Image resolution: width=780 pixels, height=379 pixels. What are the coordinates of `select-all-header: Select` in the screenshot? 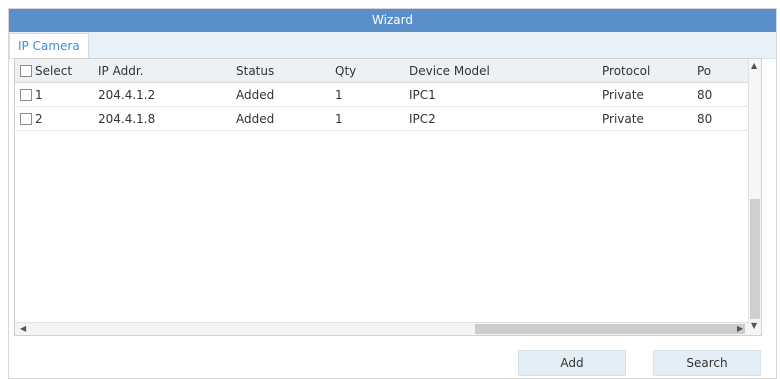 It's located at (54, 71).